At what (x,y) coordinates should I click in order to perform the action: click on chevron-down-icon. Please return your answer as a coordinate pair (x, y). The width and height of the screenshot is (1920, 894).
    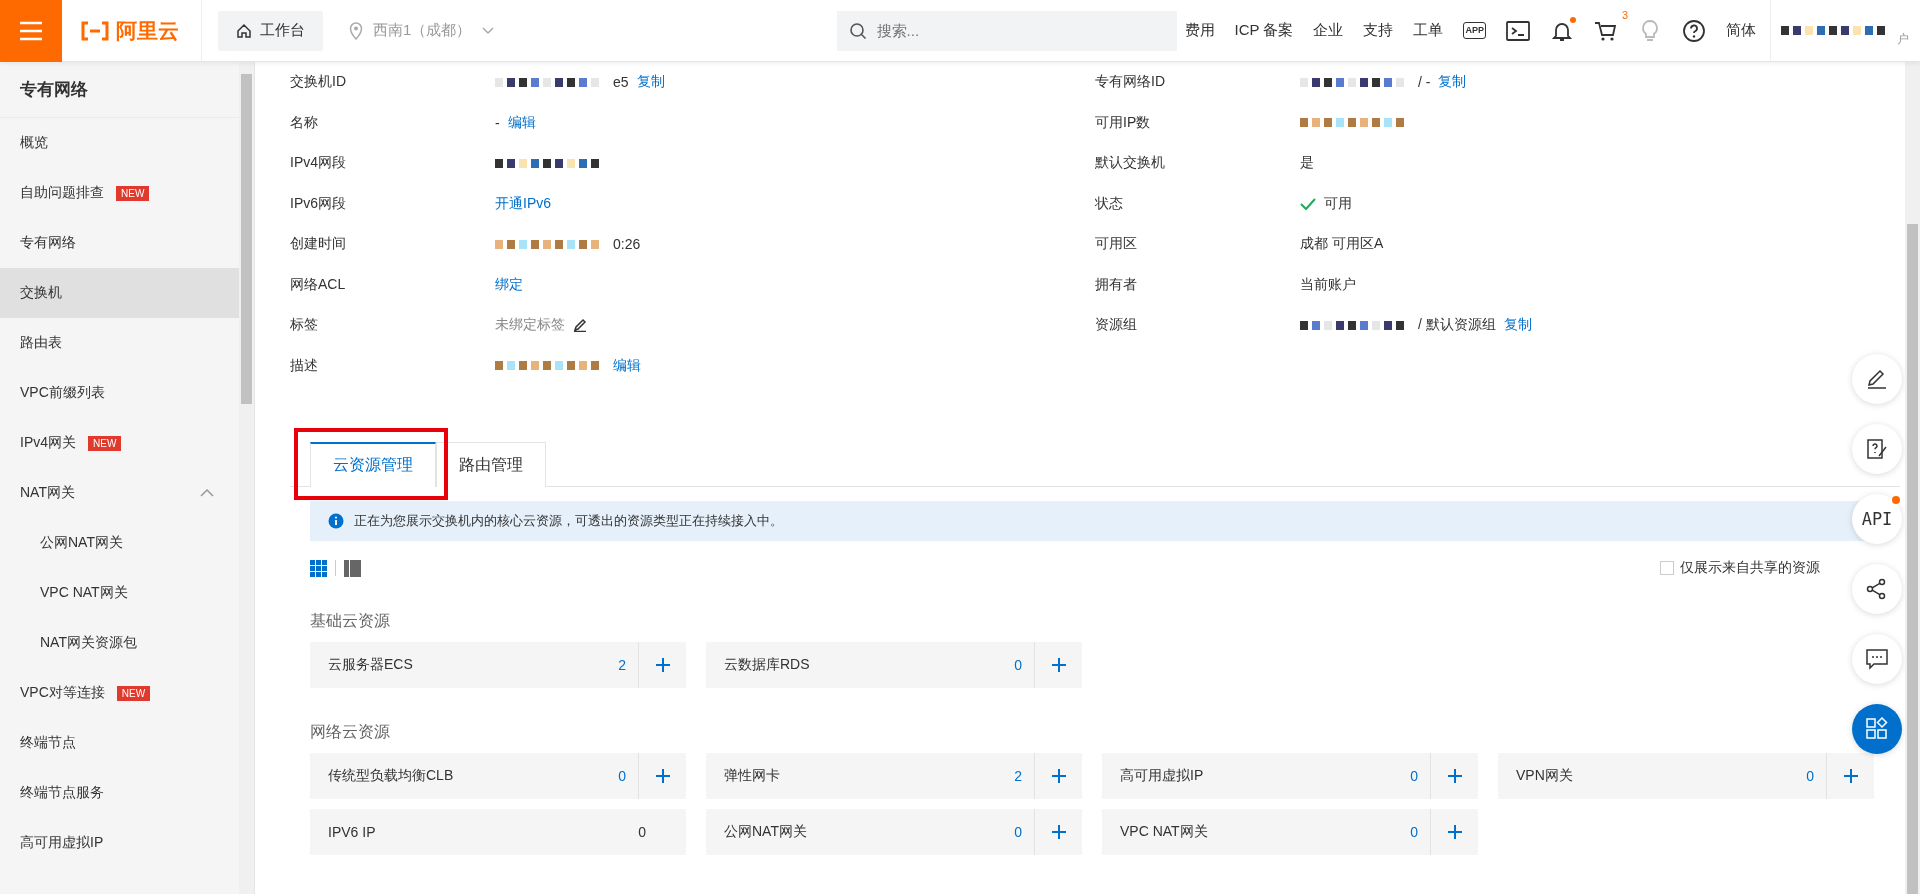
    Looking at the image, I should click on (488, 30).